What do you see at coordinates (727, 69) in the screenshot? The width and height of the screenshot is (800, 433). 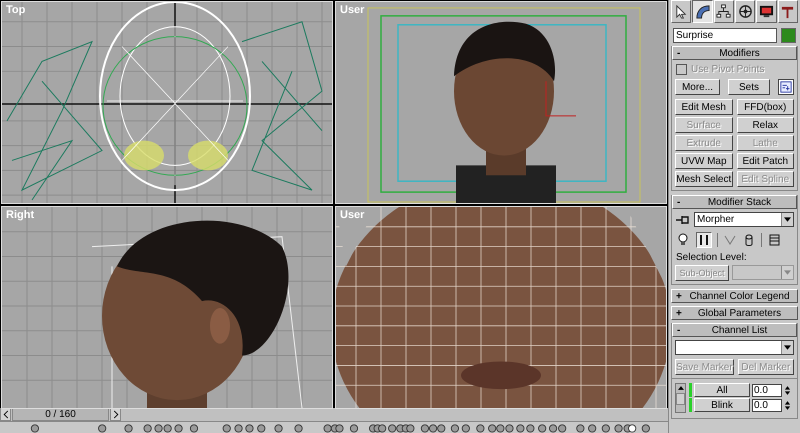 I see `checkbox-label: Use Pivot Points` at bounding box center [727, 69].